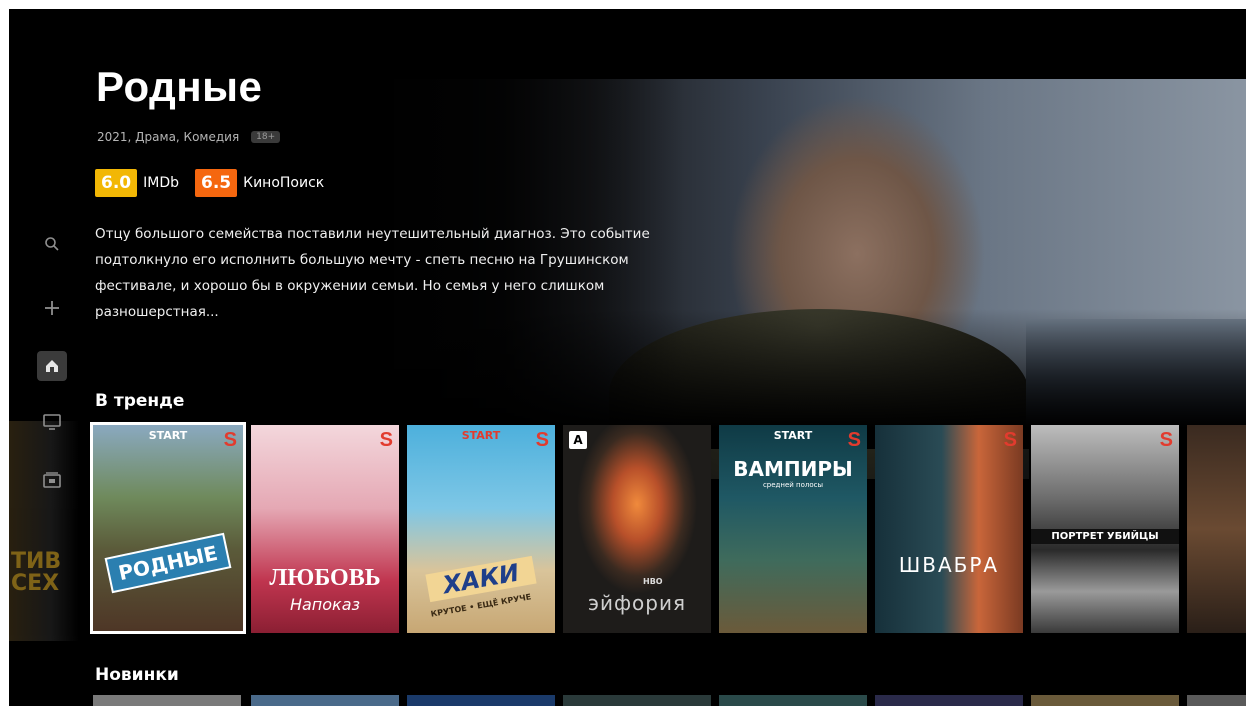  I want to click on kinopoisk-score: 6.5, so click(216, 183).